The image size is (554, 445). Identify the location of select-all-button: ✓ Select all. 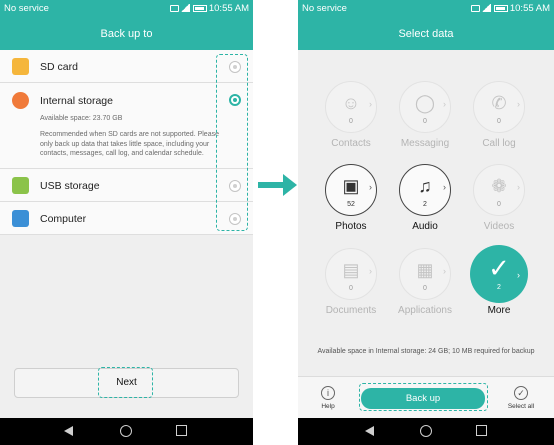
(521, 398).